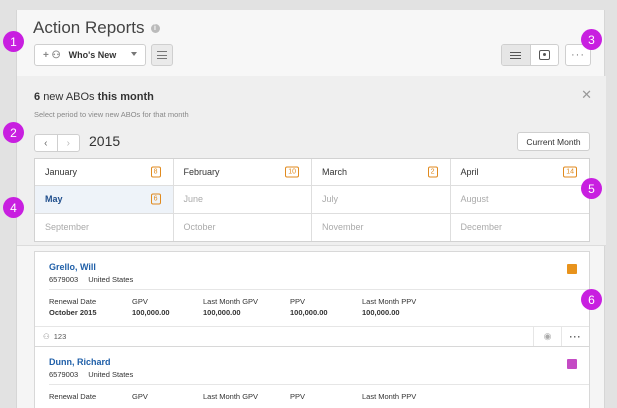  What do you see at coordinates (242, 200) in the screenshot?
I see `month-cell-june: June` at bounding box center [242, 200].